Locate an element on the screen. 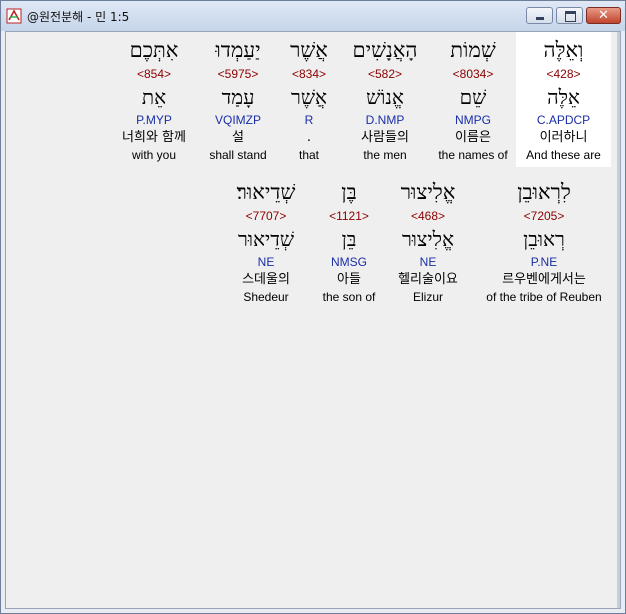 The image size is (626, 614). english-gloss: And these are is located at coordinates (563, 155).